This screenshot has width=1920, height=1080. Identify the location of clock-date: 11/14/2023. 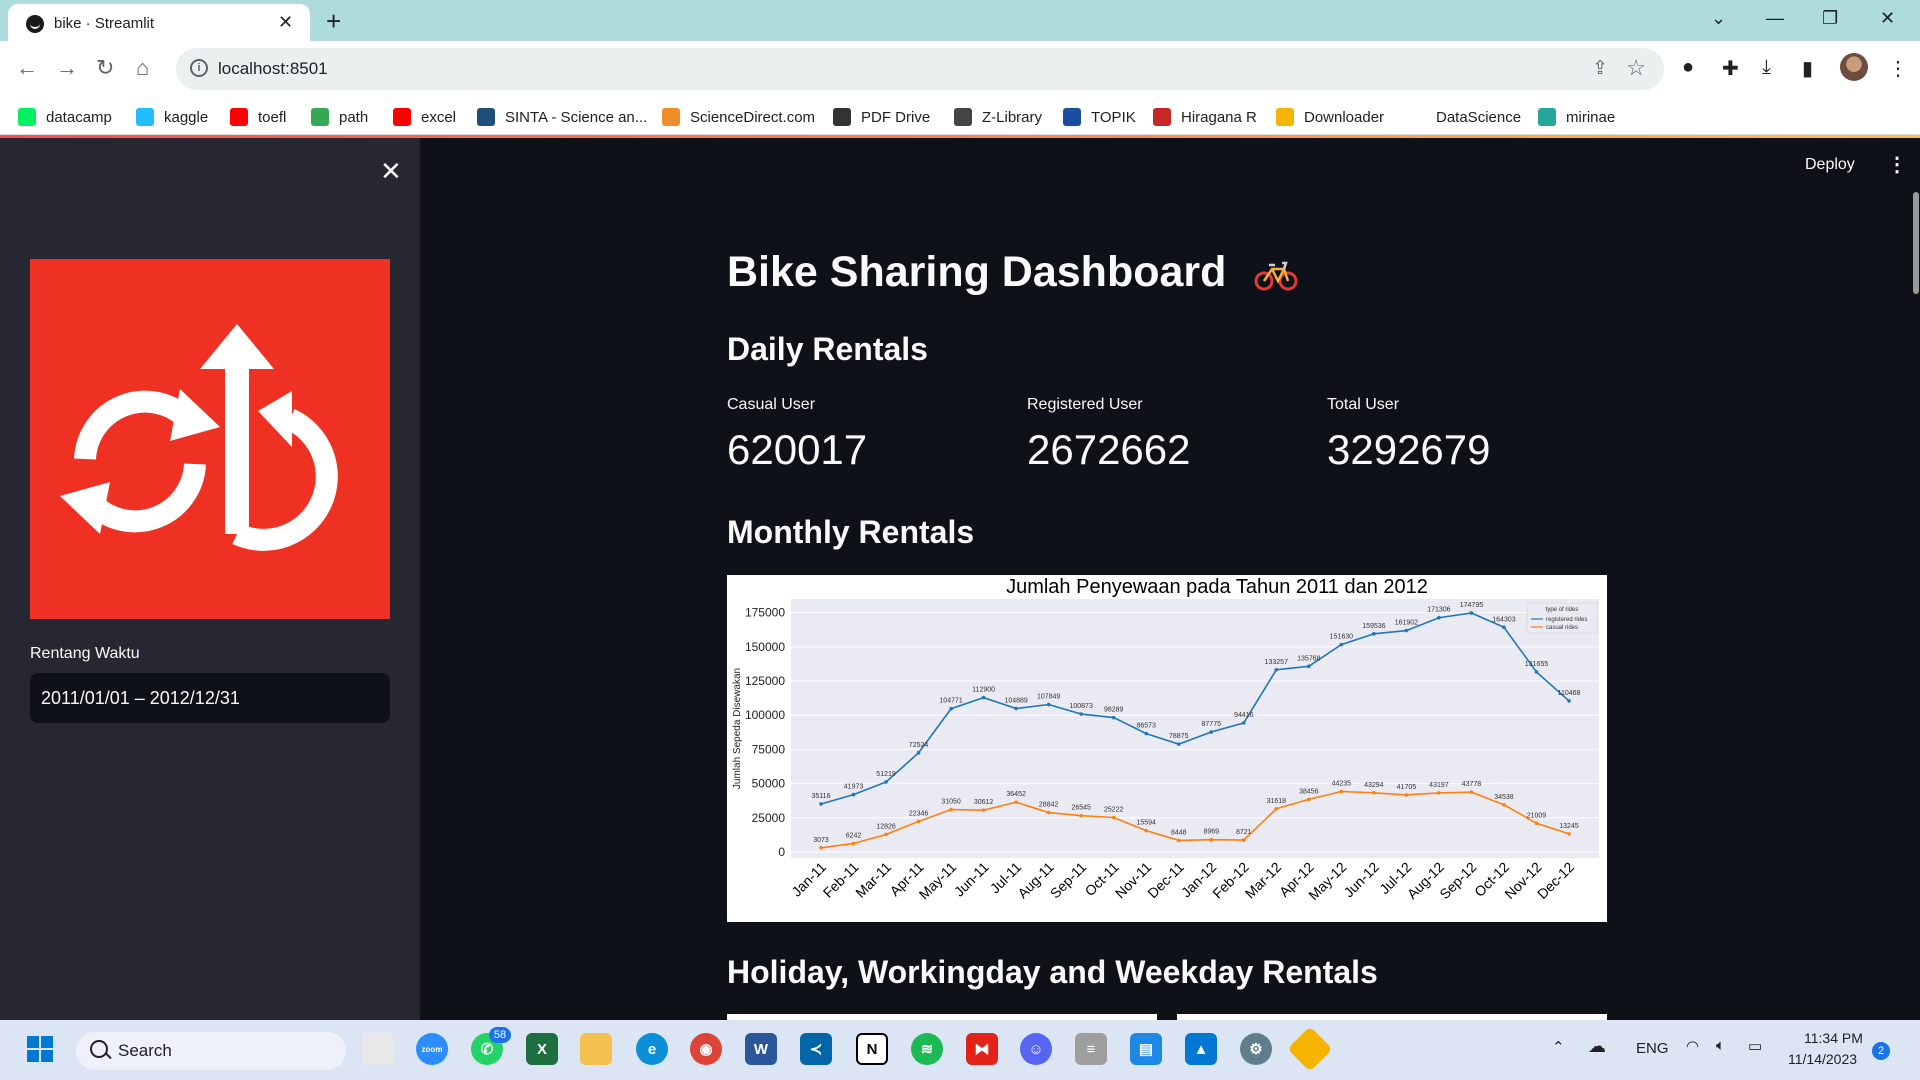
(1822, 1059).